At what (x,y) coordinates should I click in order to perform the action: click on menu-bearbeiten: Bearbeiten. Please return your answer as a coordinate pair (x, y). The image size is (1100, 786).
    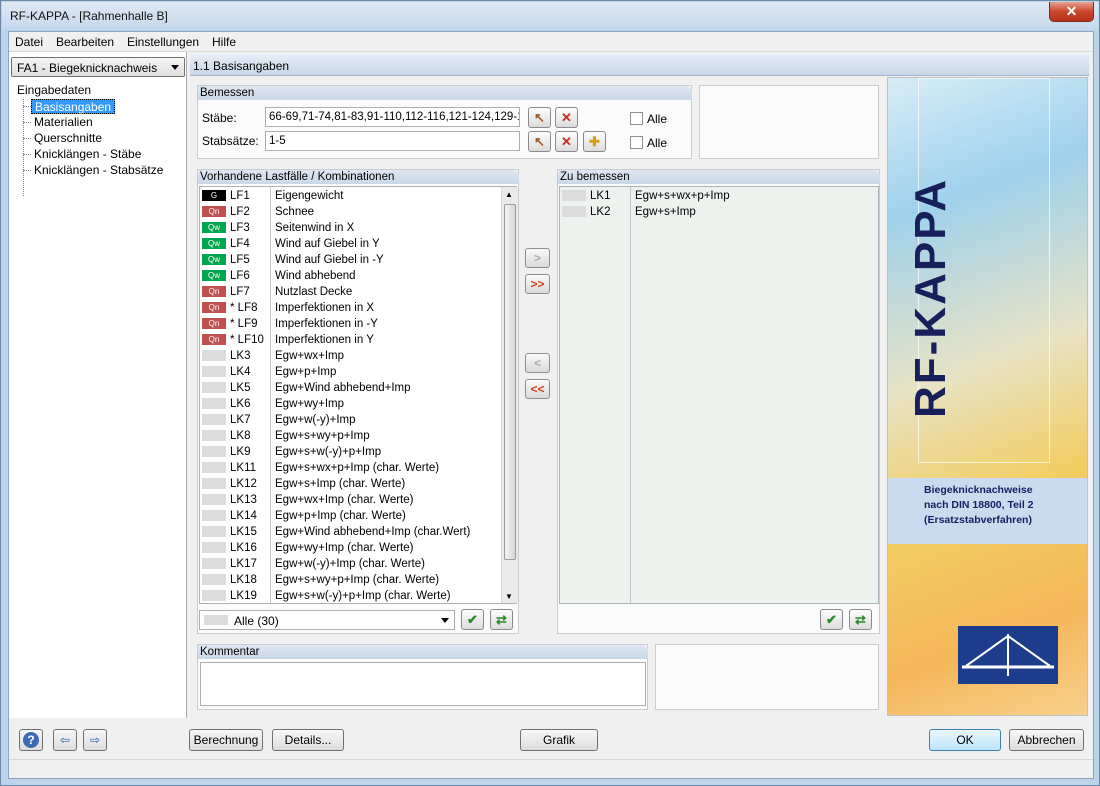
    Looking at the image, I should click on (85, 42).